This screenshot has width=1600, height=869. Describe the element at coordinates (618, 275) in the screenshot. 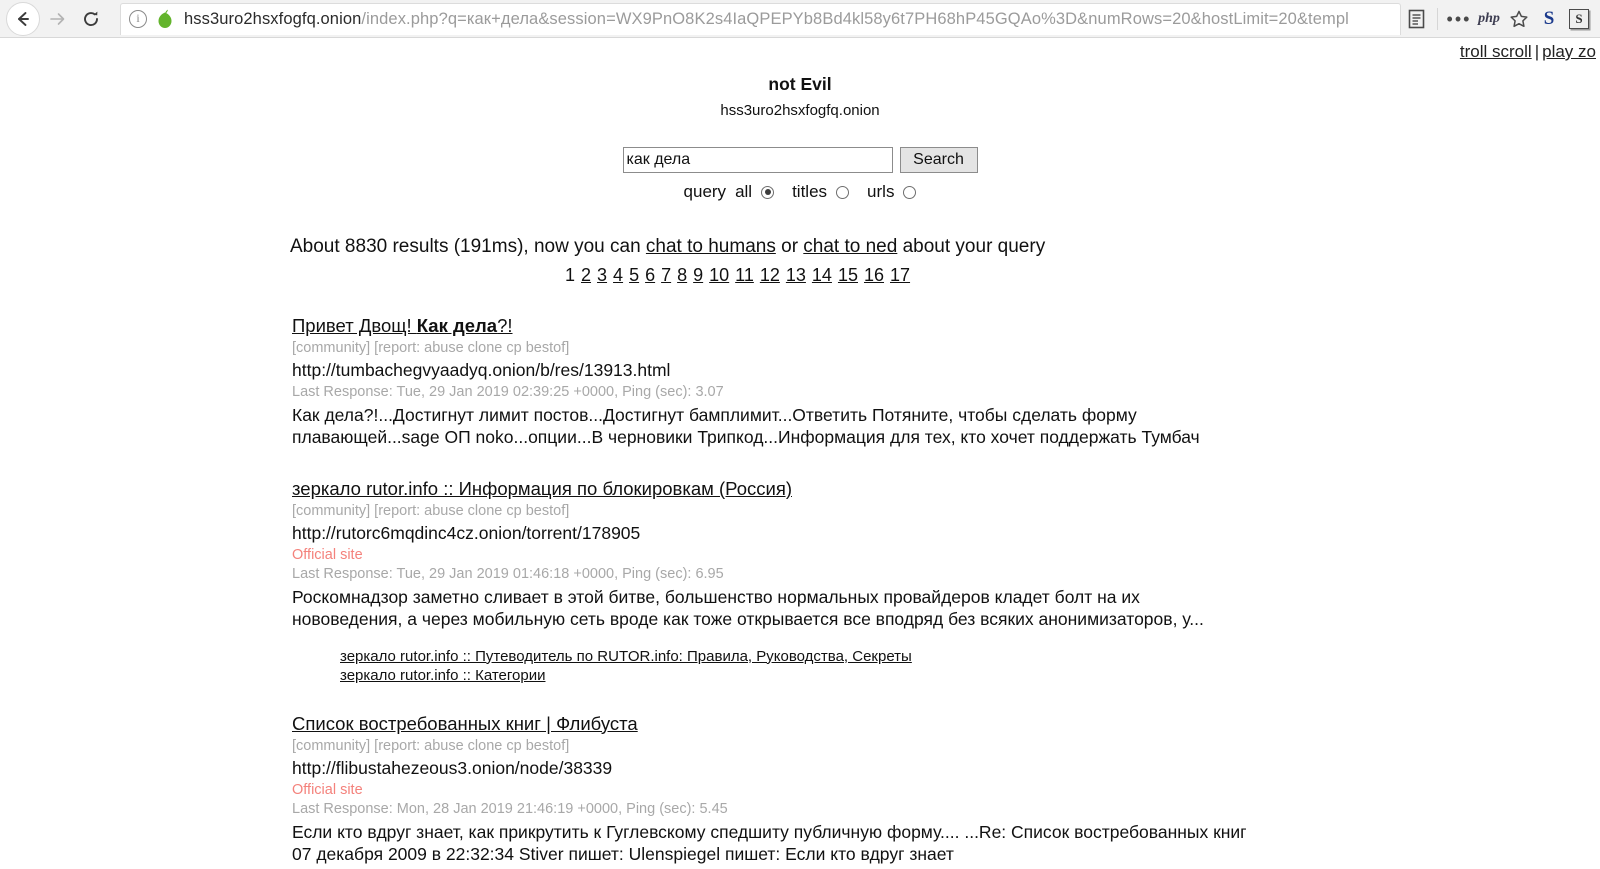

I see `pagination-page-4: 4` at that location.